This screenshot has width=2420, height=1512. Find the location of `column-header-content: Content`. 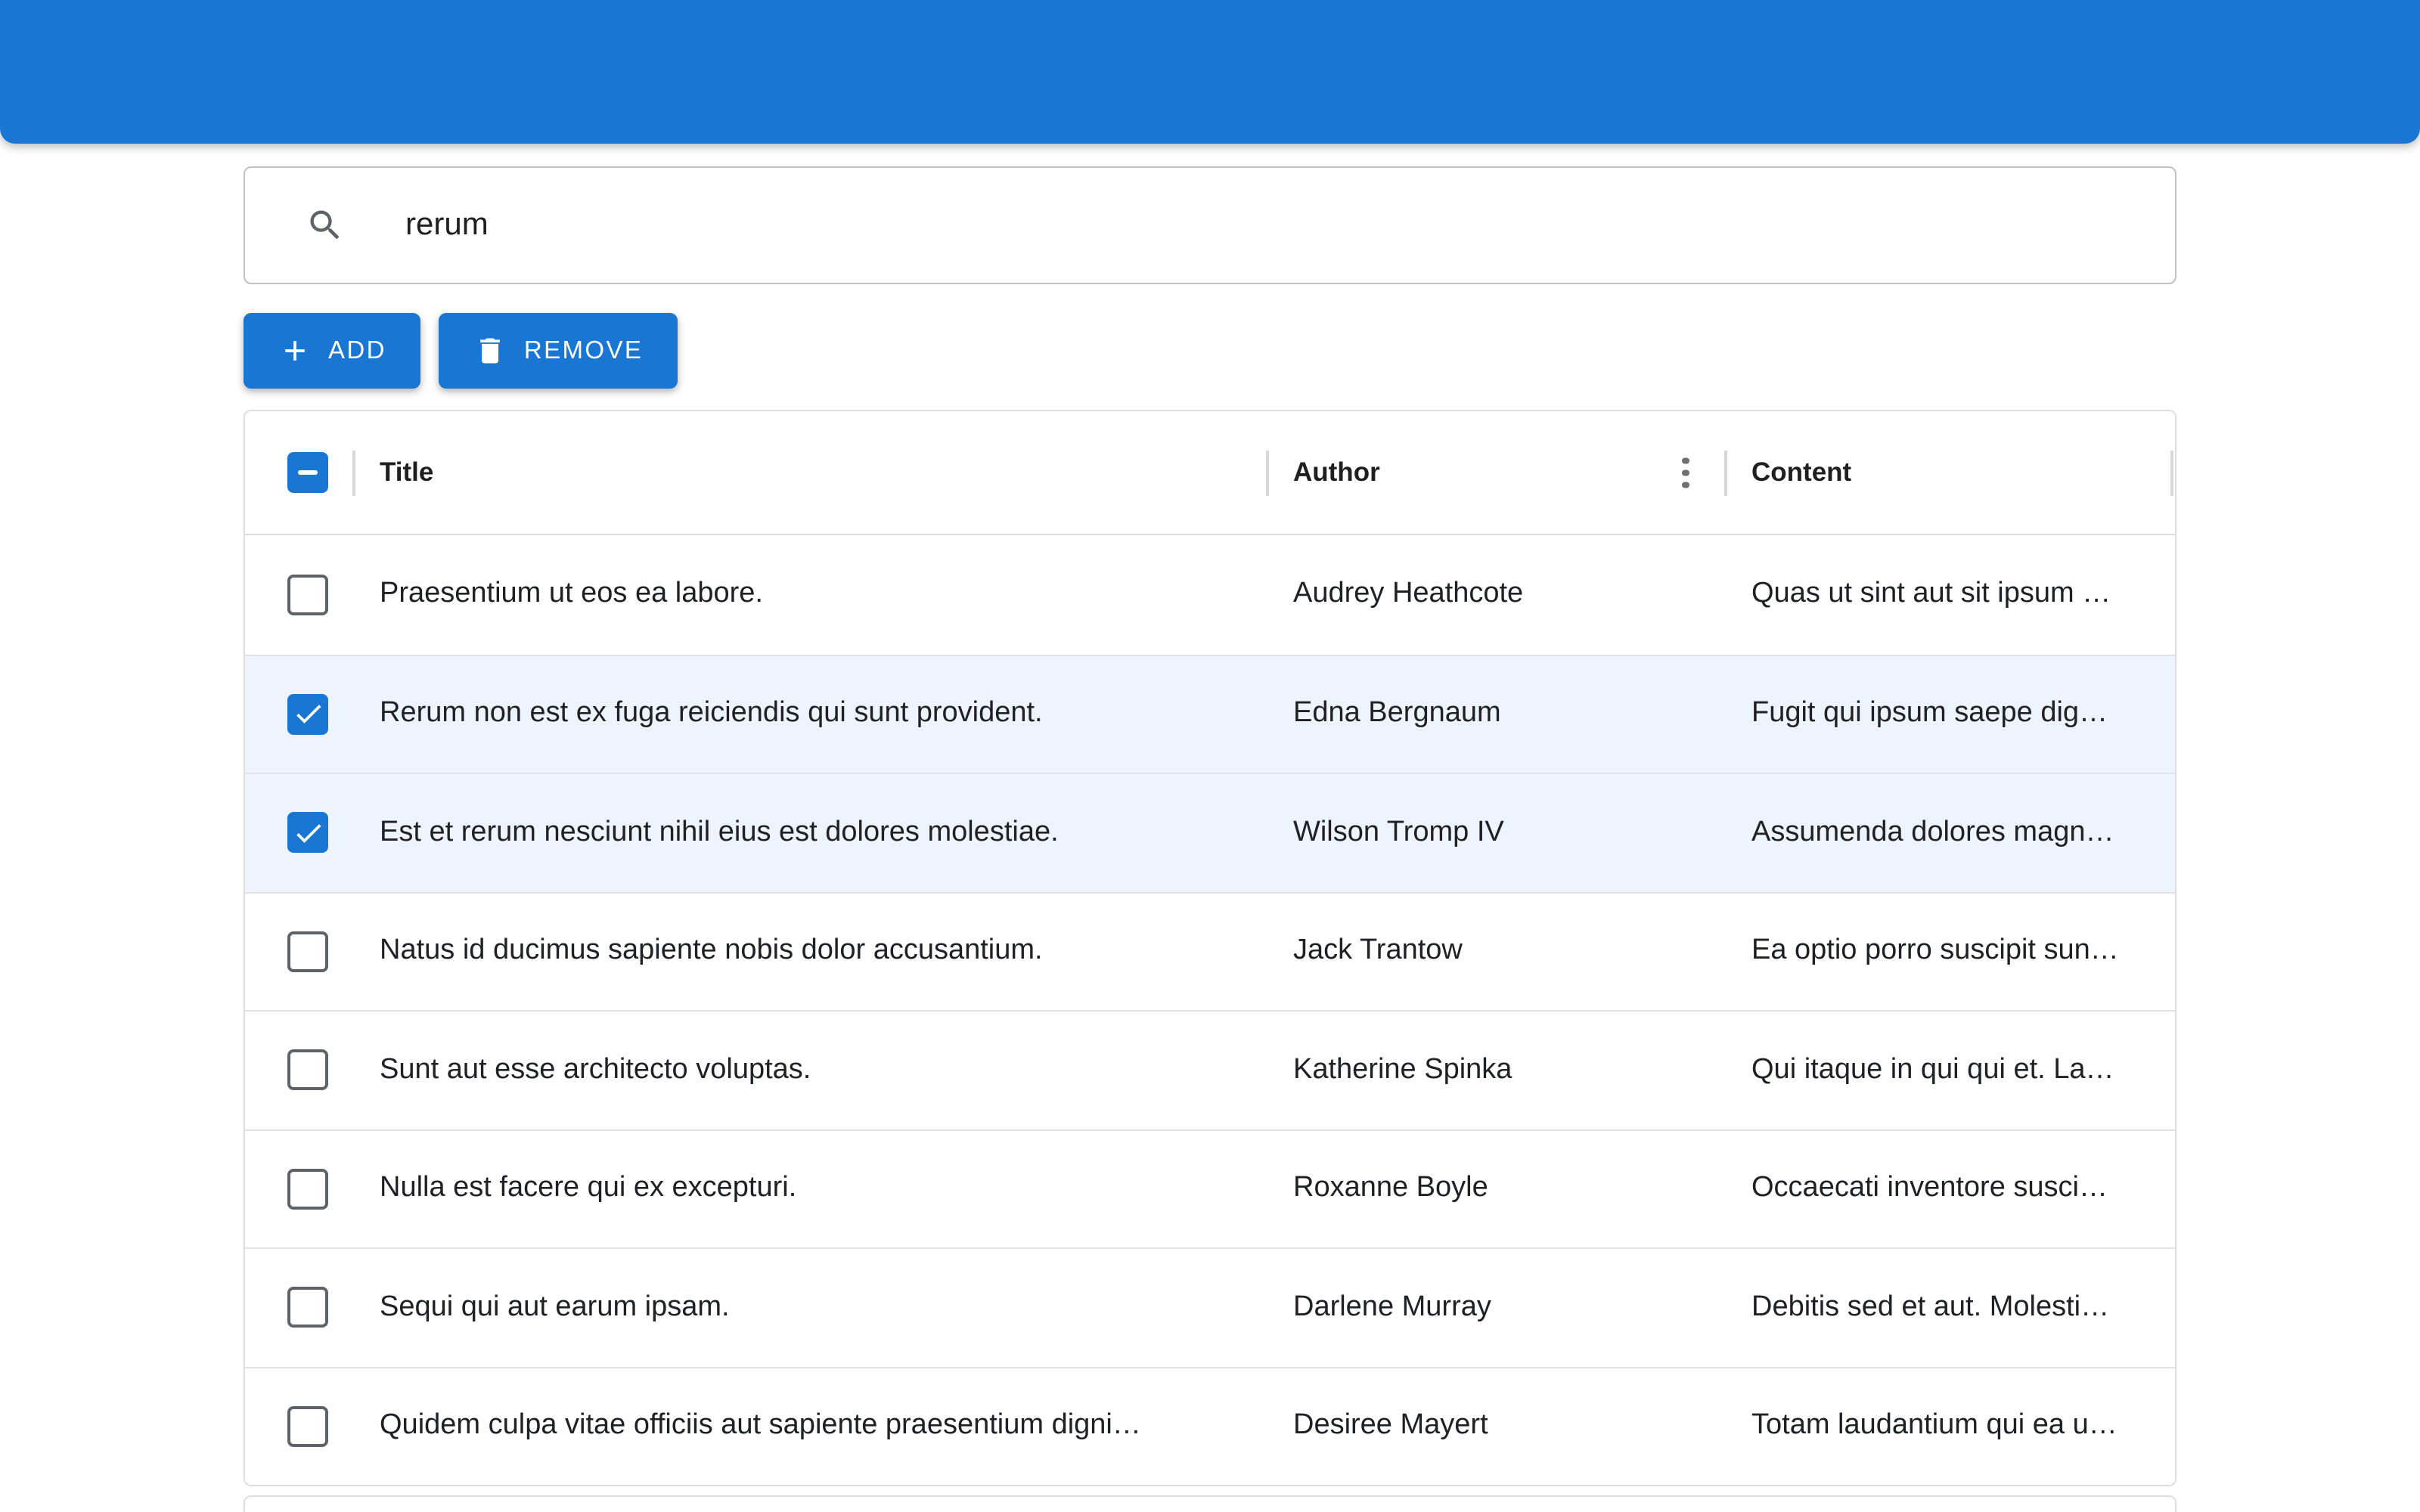

column-header-content: Content is located at coordinates (1949, 472).